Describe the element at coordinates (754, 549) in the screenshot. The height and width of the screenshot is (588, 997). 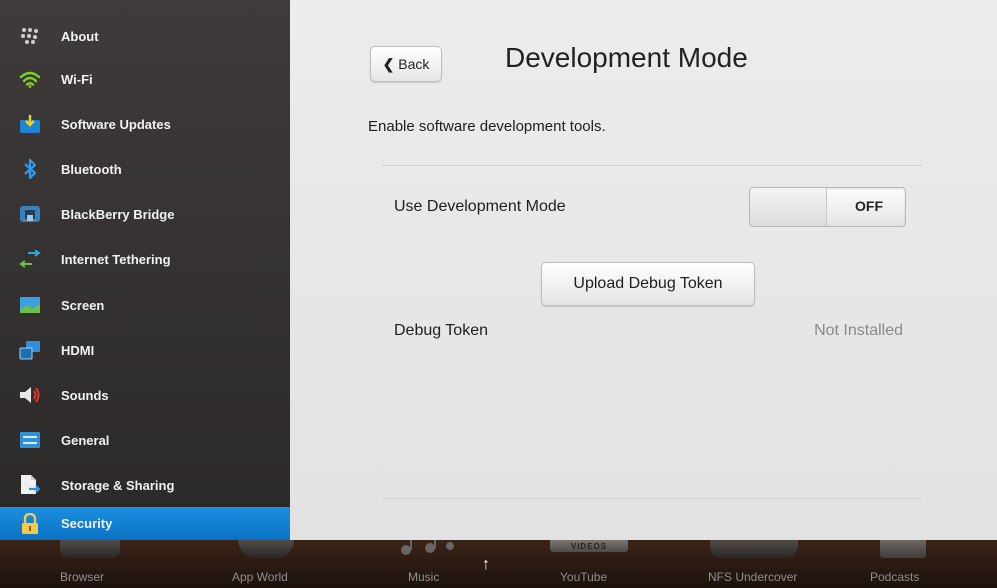
I see `nfs-undercover-icon` at that location.